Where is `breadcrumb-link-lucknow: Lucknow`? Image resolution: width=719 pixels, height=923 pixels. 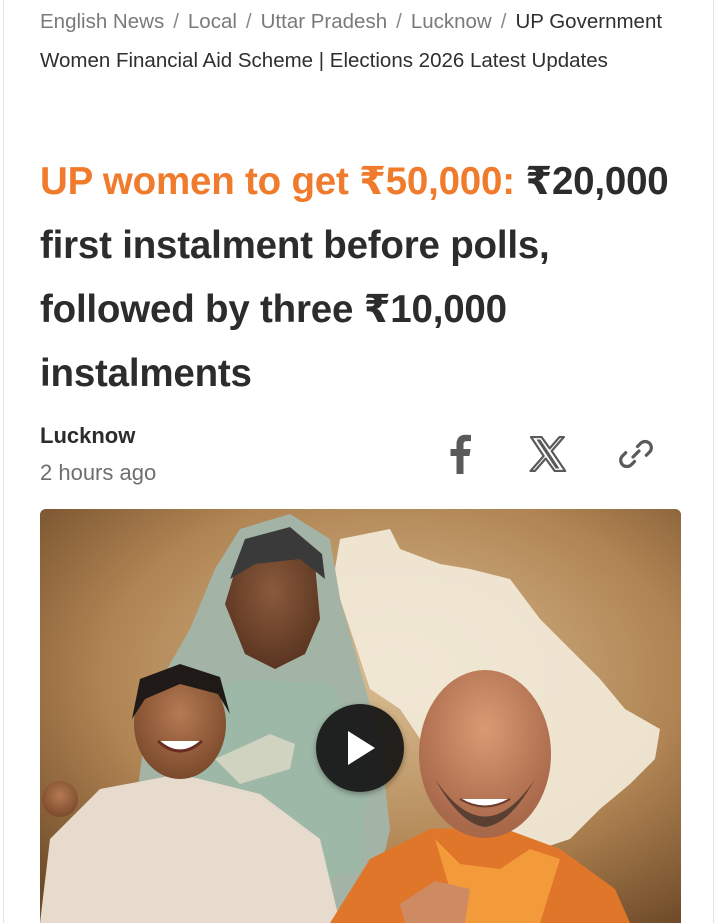
breadcrumb-link-lucknow: Lucknow is located at coordinates (451, 21).